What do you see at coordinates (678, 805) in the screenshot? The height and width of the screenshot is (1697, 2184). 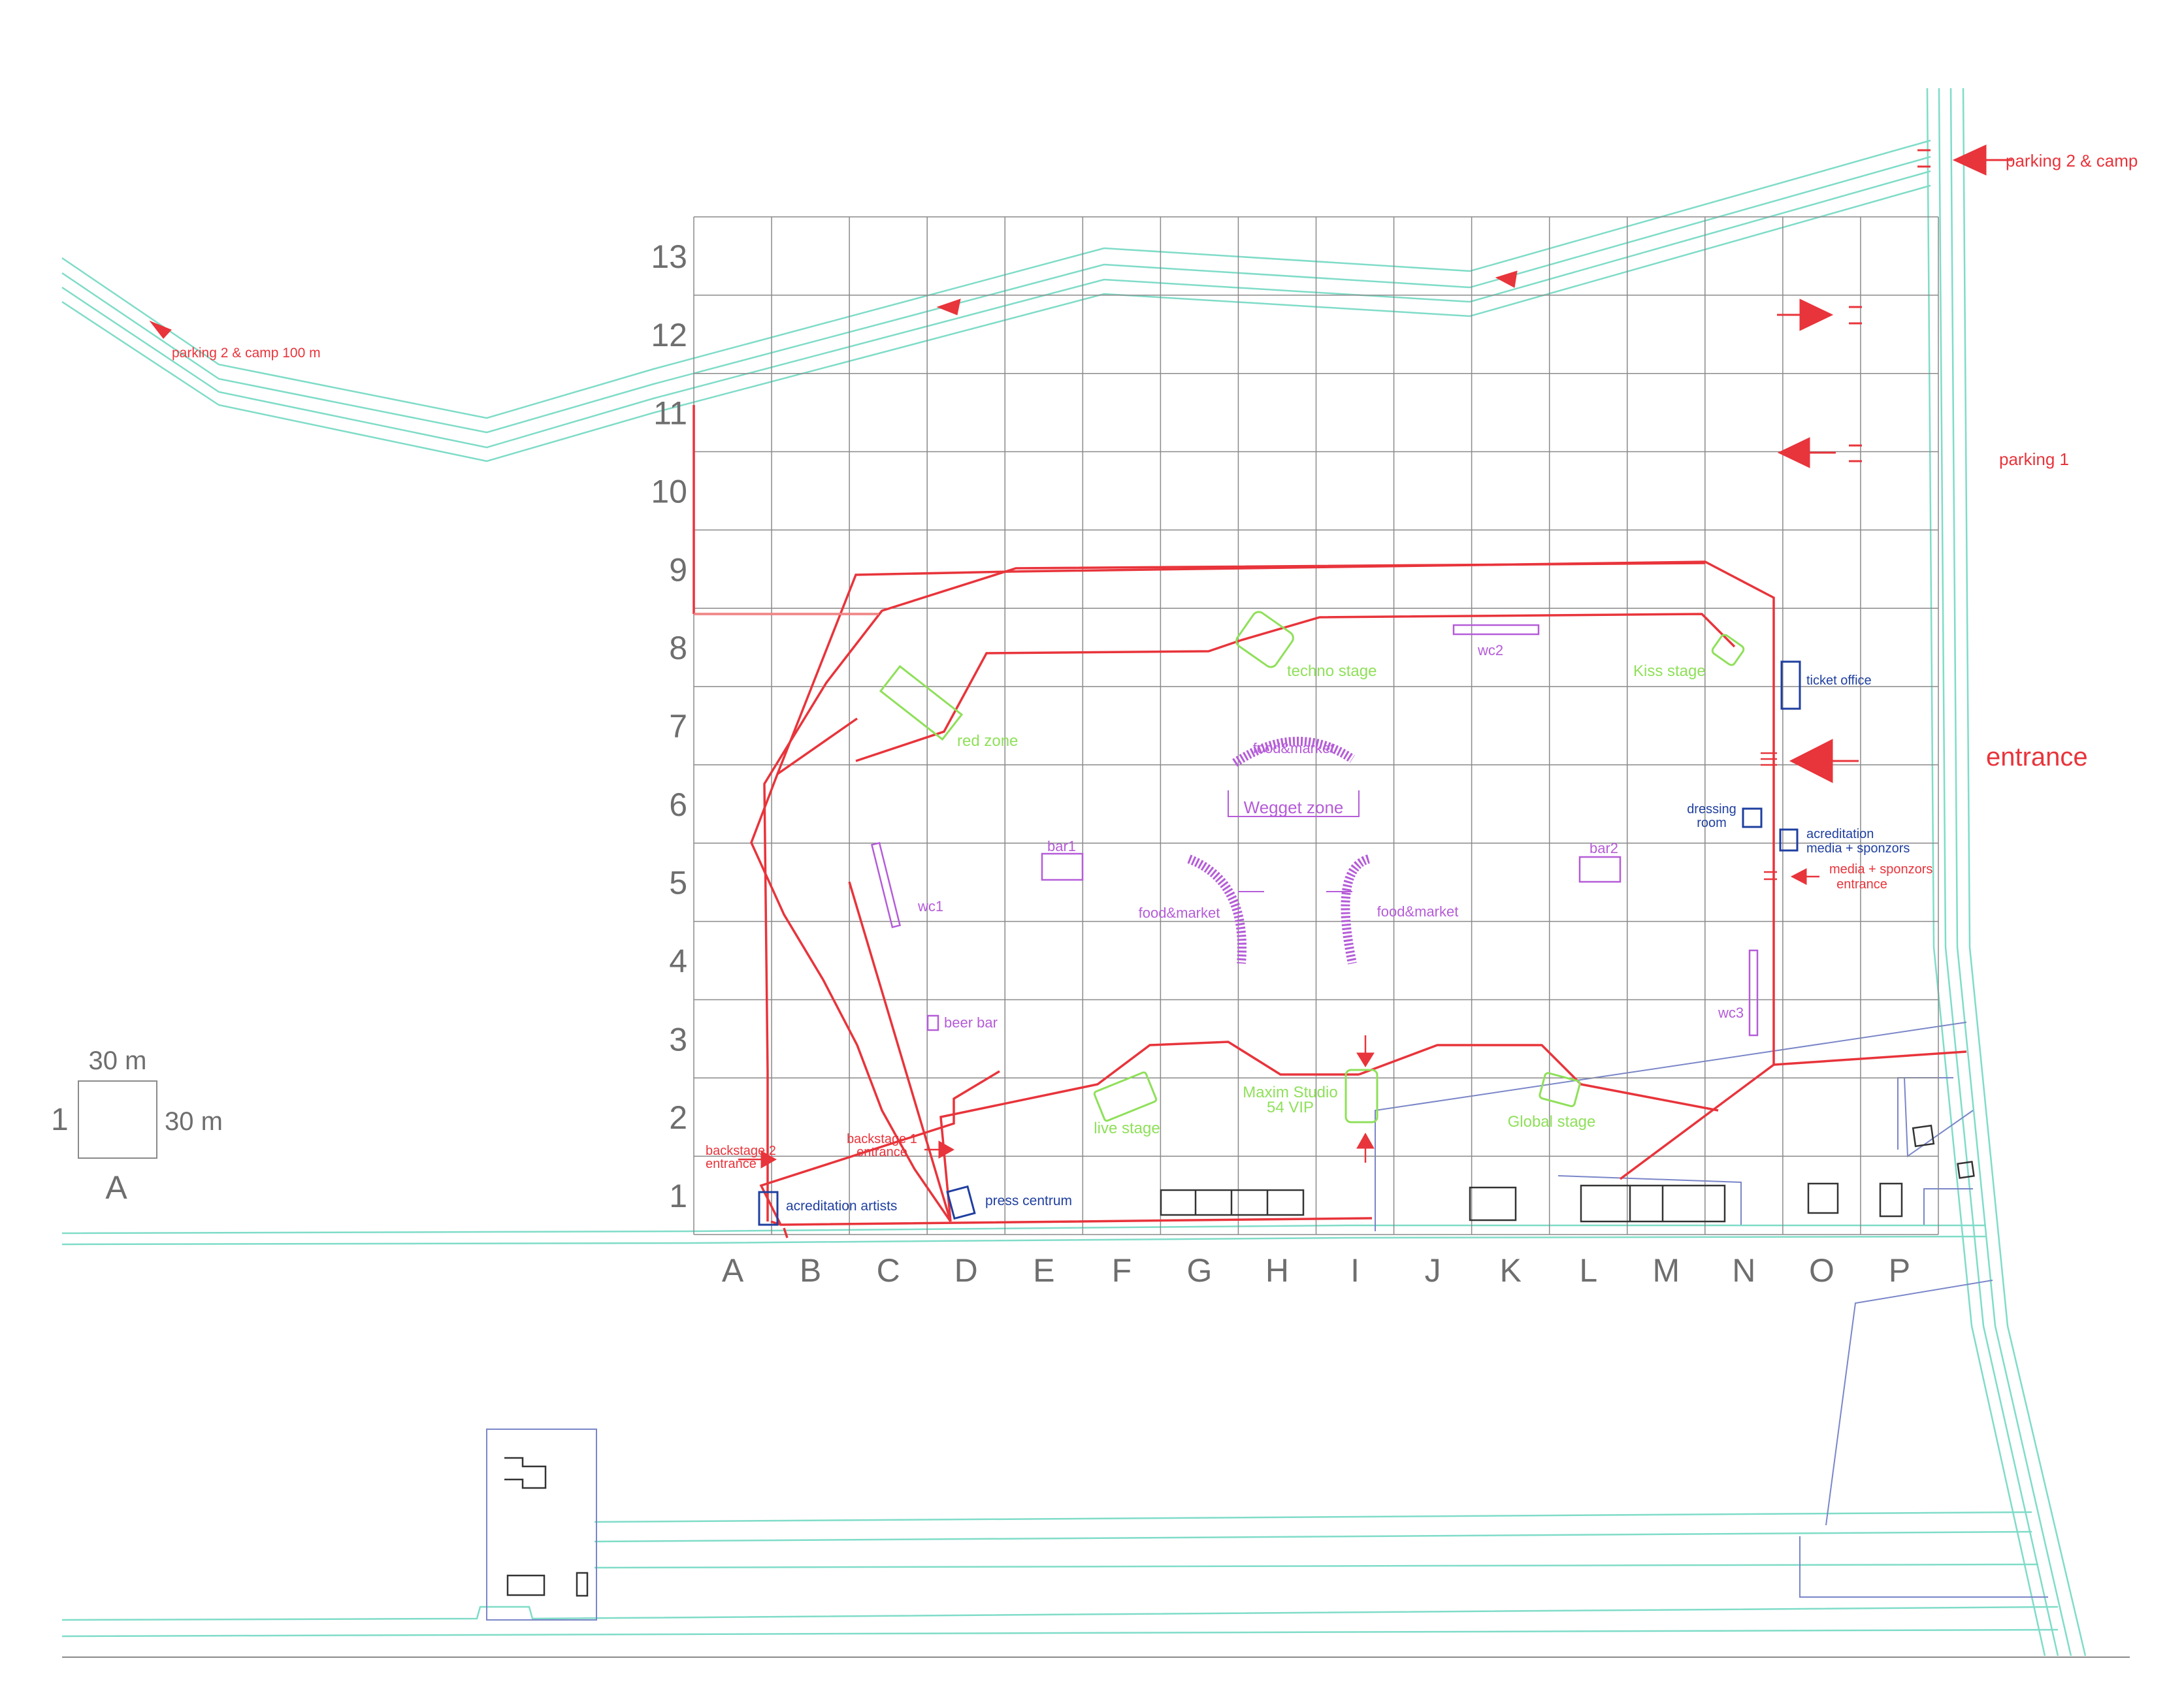 I see `grid-row-label: 6` at bounding box center [678, 805].